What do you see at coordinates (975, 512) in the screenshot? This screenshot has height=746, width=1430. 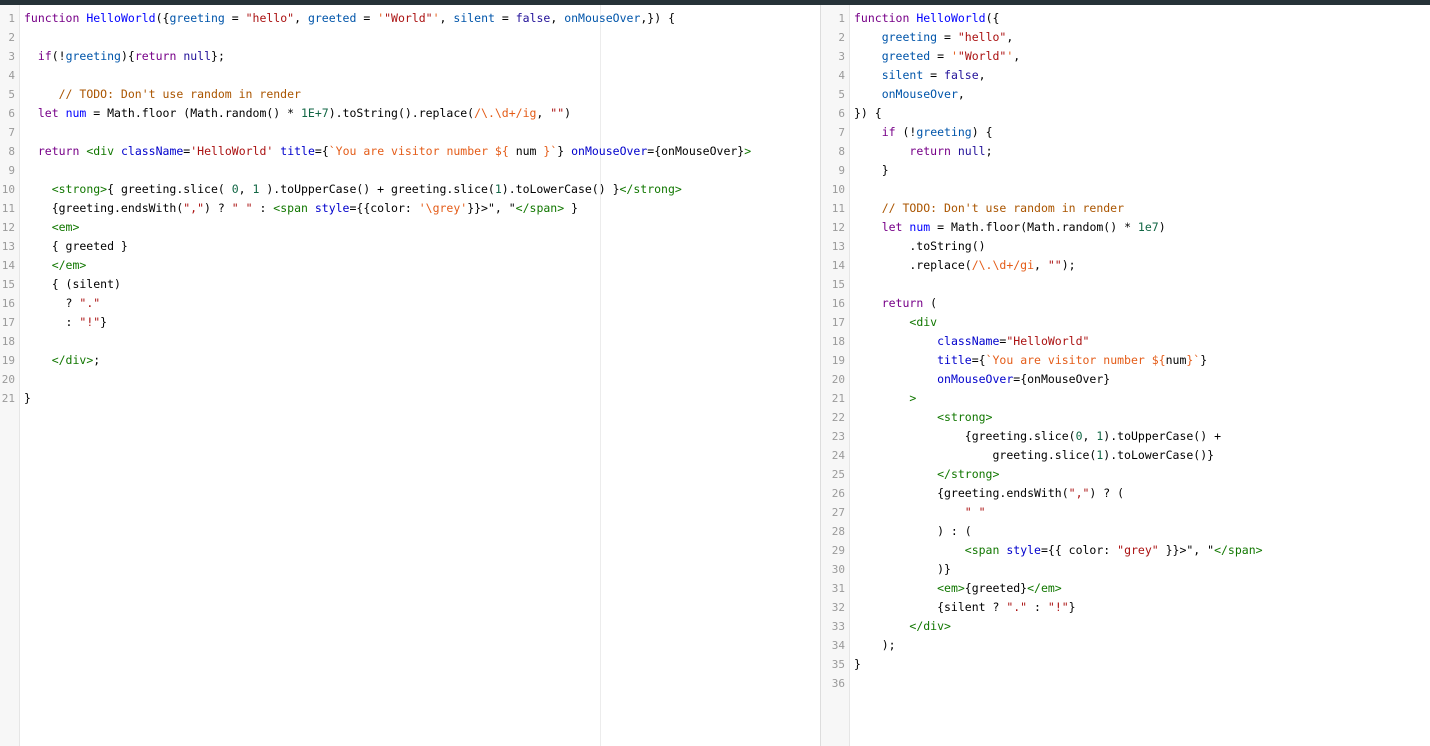 I see `code-token: " "` at bounding box center [975, 512].